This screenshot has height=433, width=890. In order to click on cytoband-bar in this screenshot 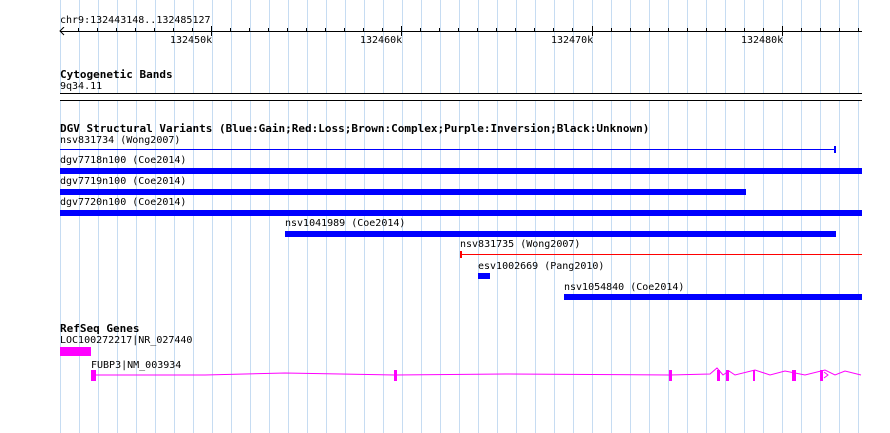, I will do `click(461, 97)`.